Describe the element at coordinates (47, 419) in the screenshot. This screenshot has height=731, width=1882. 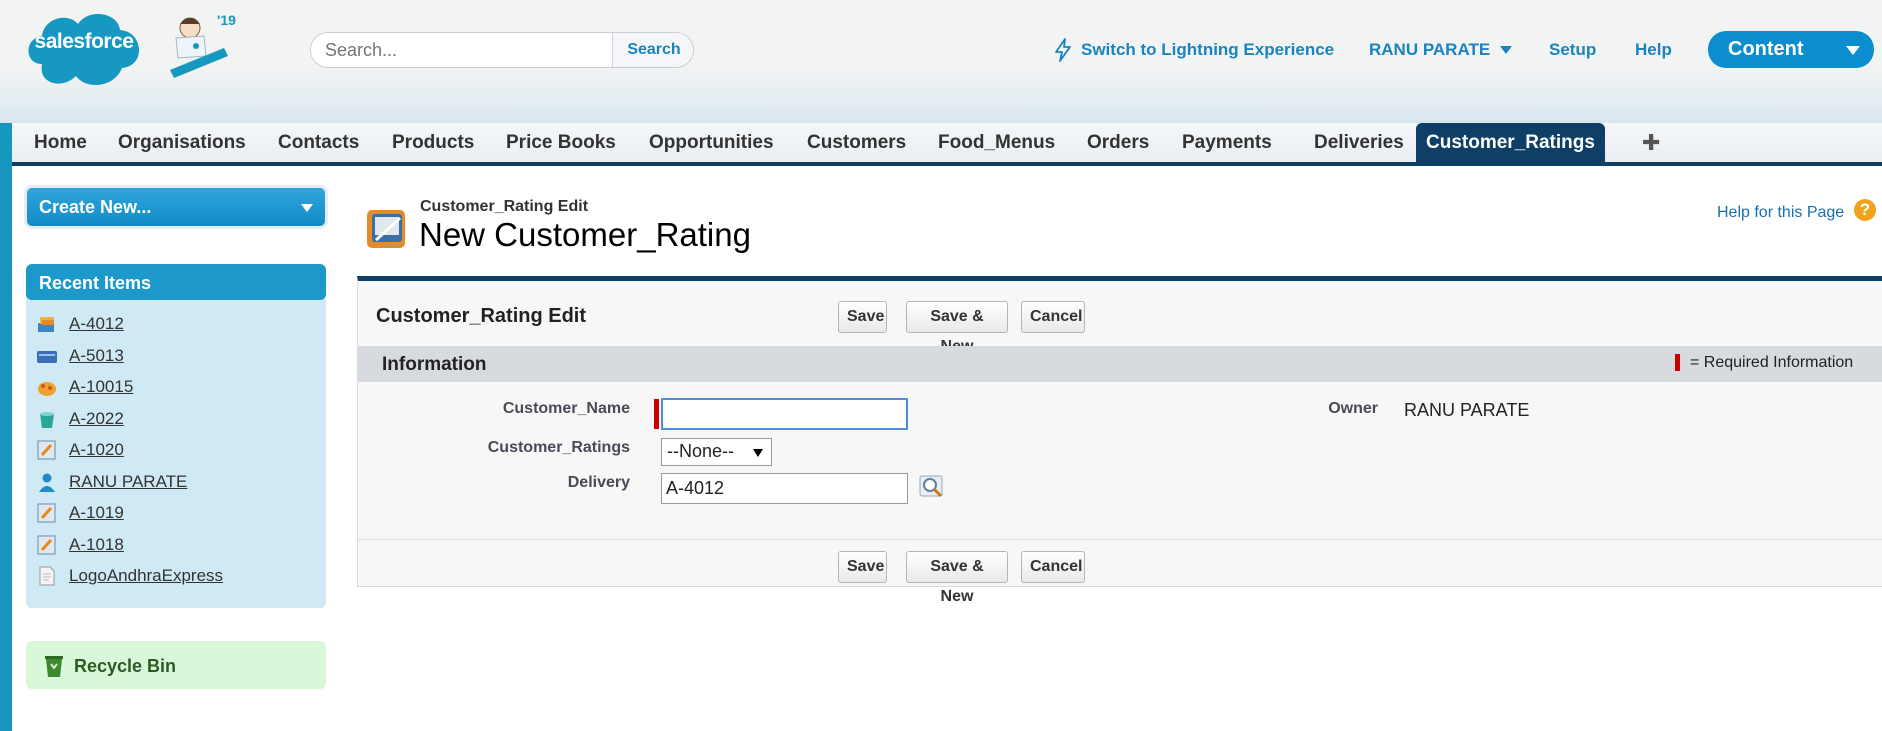
I see `food-menu-icon` at that location.